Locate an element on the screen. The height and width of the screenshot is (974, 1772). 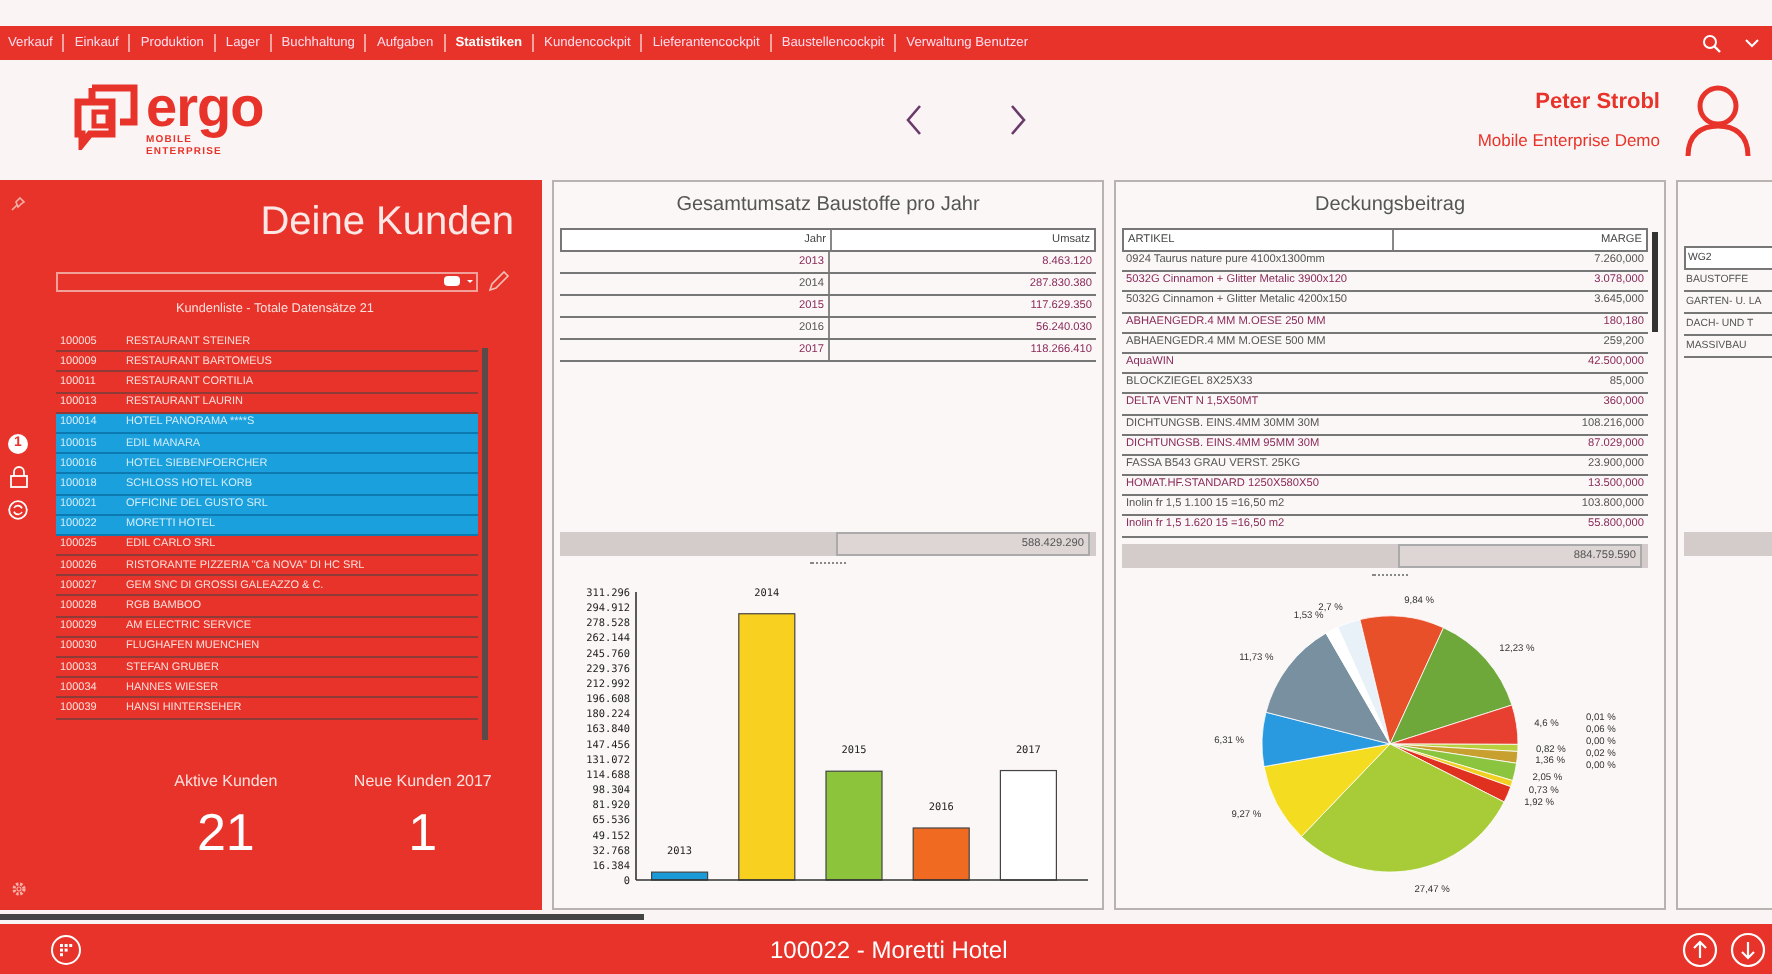
search-icon is located at coordinates (1712, 43).